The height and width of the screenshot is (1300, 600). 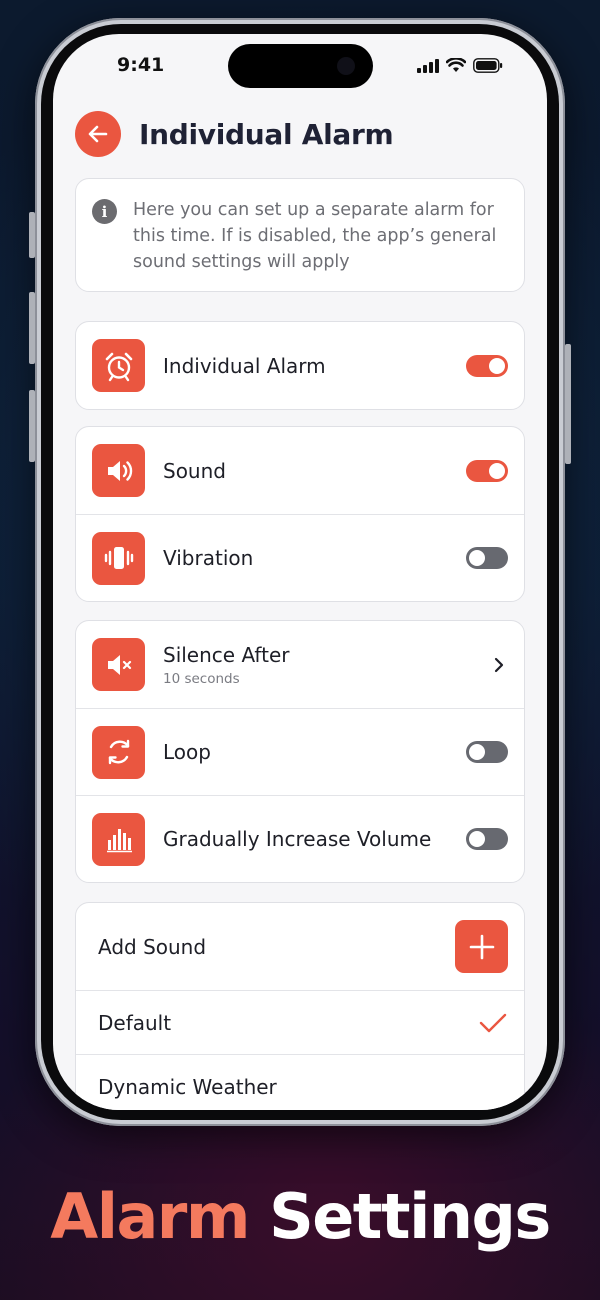 I want to click on signal-icon, so click(x=428, y=66).